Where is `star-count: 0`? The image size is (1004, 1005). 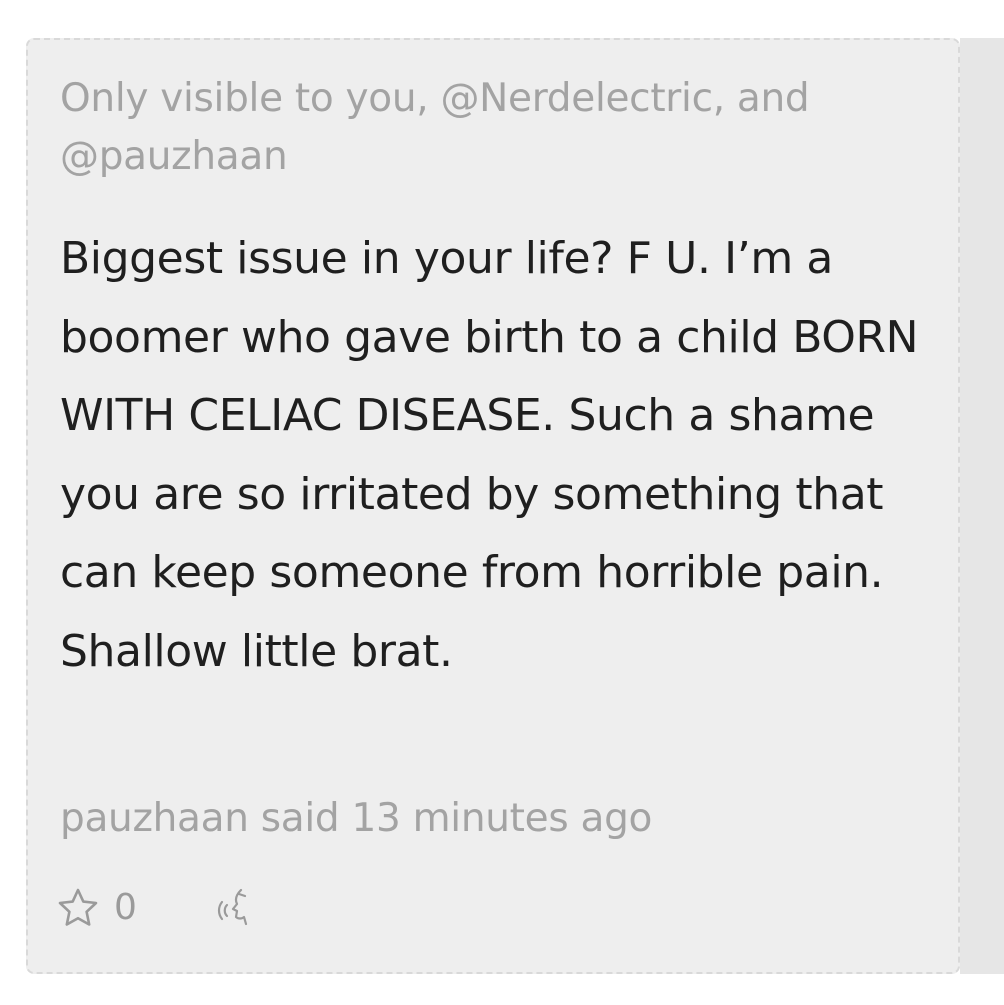
star-count: 0 is located at coordinates (125, 907).